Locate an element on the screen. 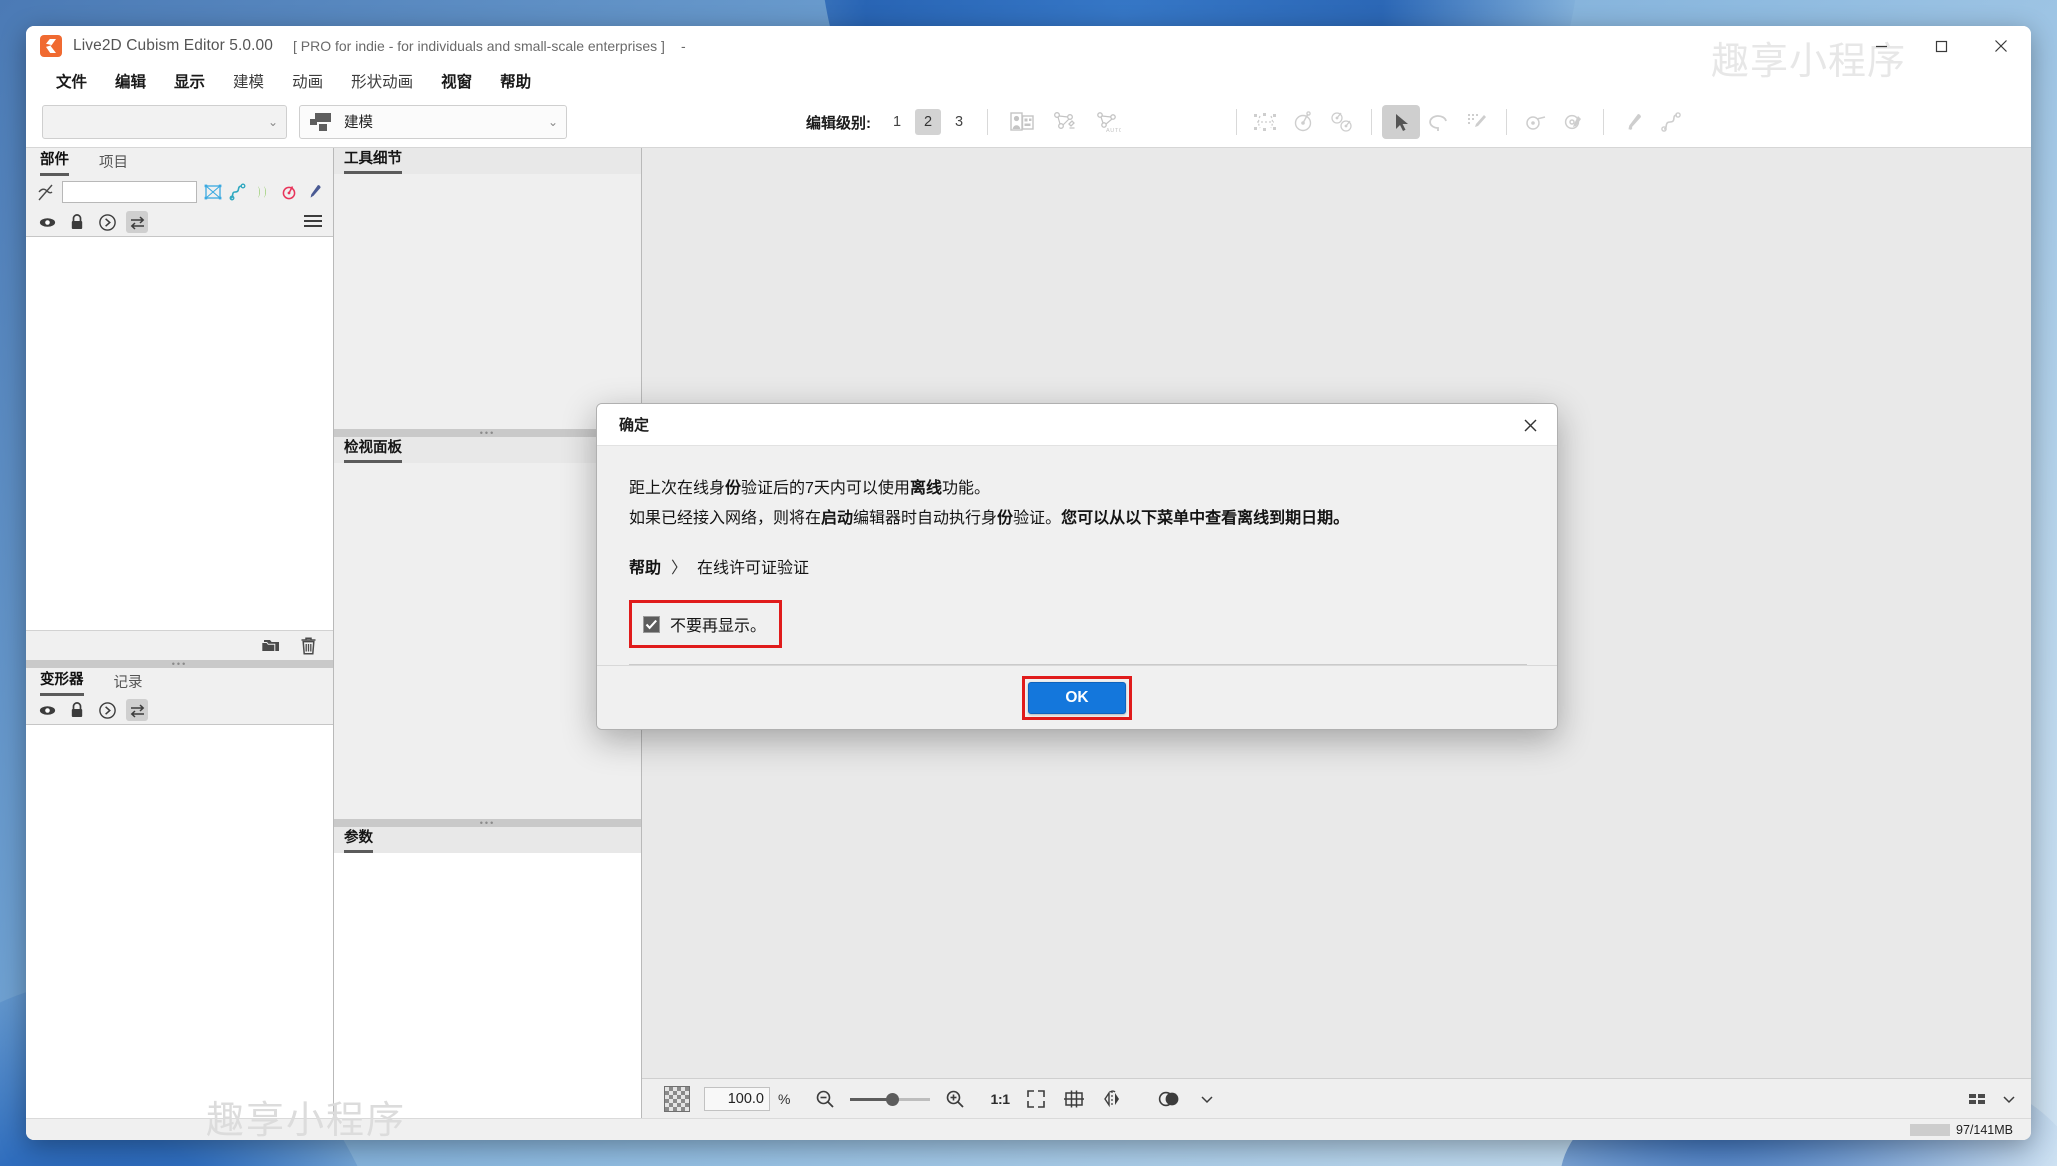 This screenshot has width=2057, height=1166. menu-item-edit: 编辑 is located at coordinates (130, 81).